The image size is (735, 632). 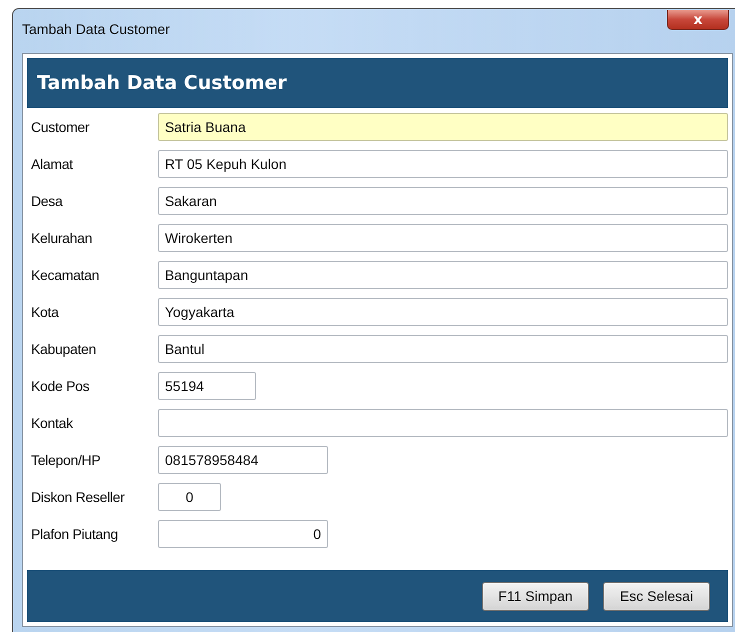 I want to click on phone-field: 081578958484, so click(x=243, y=460).